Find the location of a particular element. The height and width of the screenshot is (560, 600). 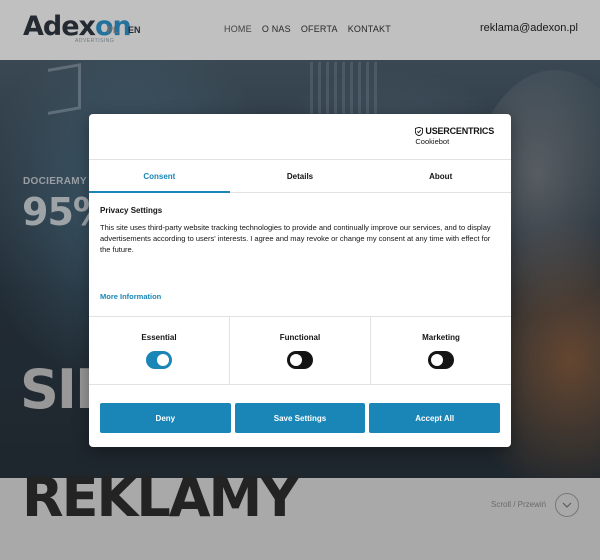

deny-button: Deny is located at coordinates (165, 418).